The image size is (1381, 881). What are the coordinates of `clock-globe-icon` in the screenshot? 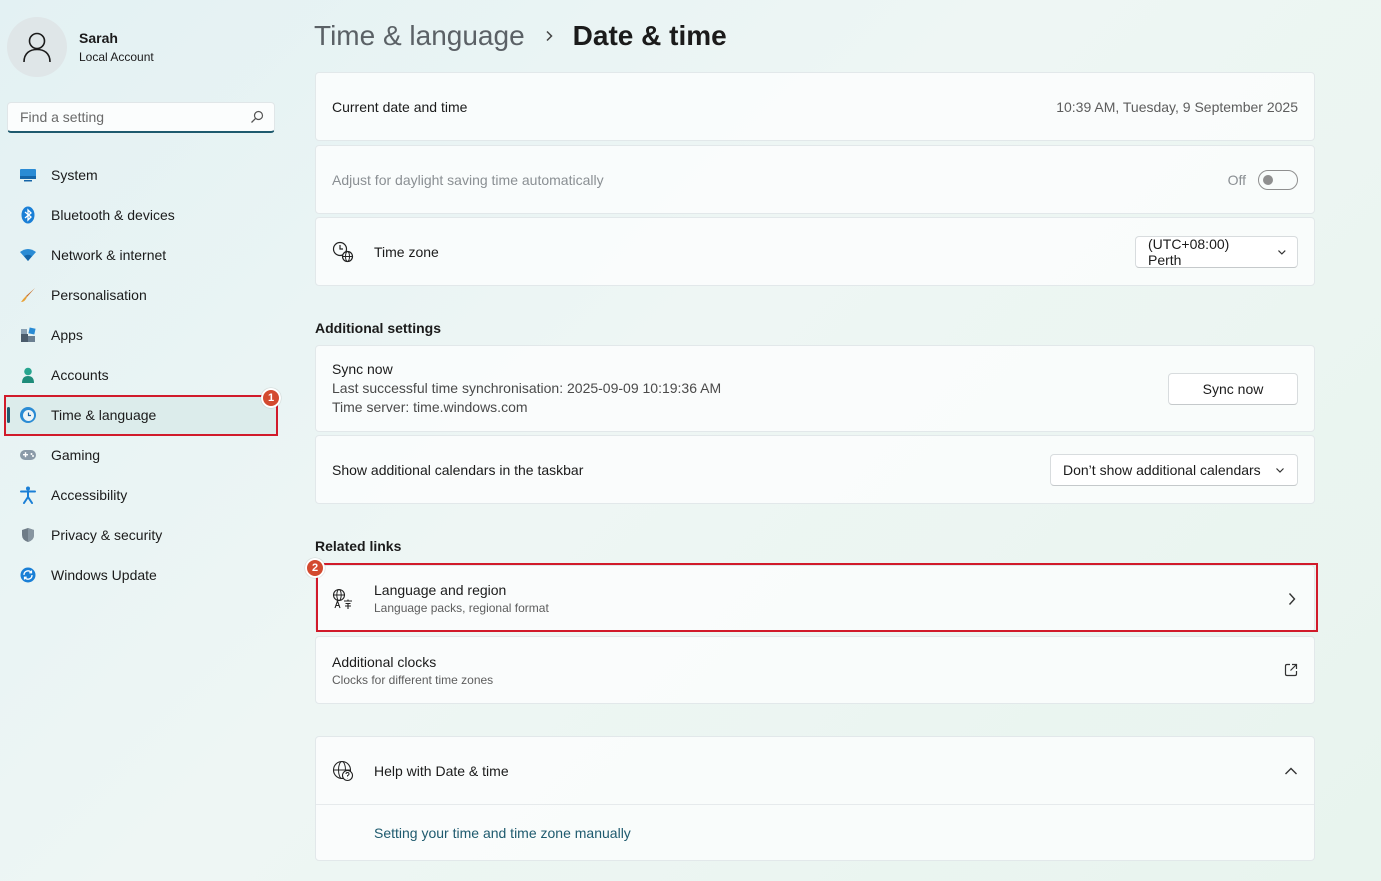 It's located at (343, 251).